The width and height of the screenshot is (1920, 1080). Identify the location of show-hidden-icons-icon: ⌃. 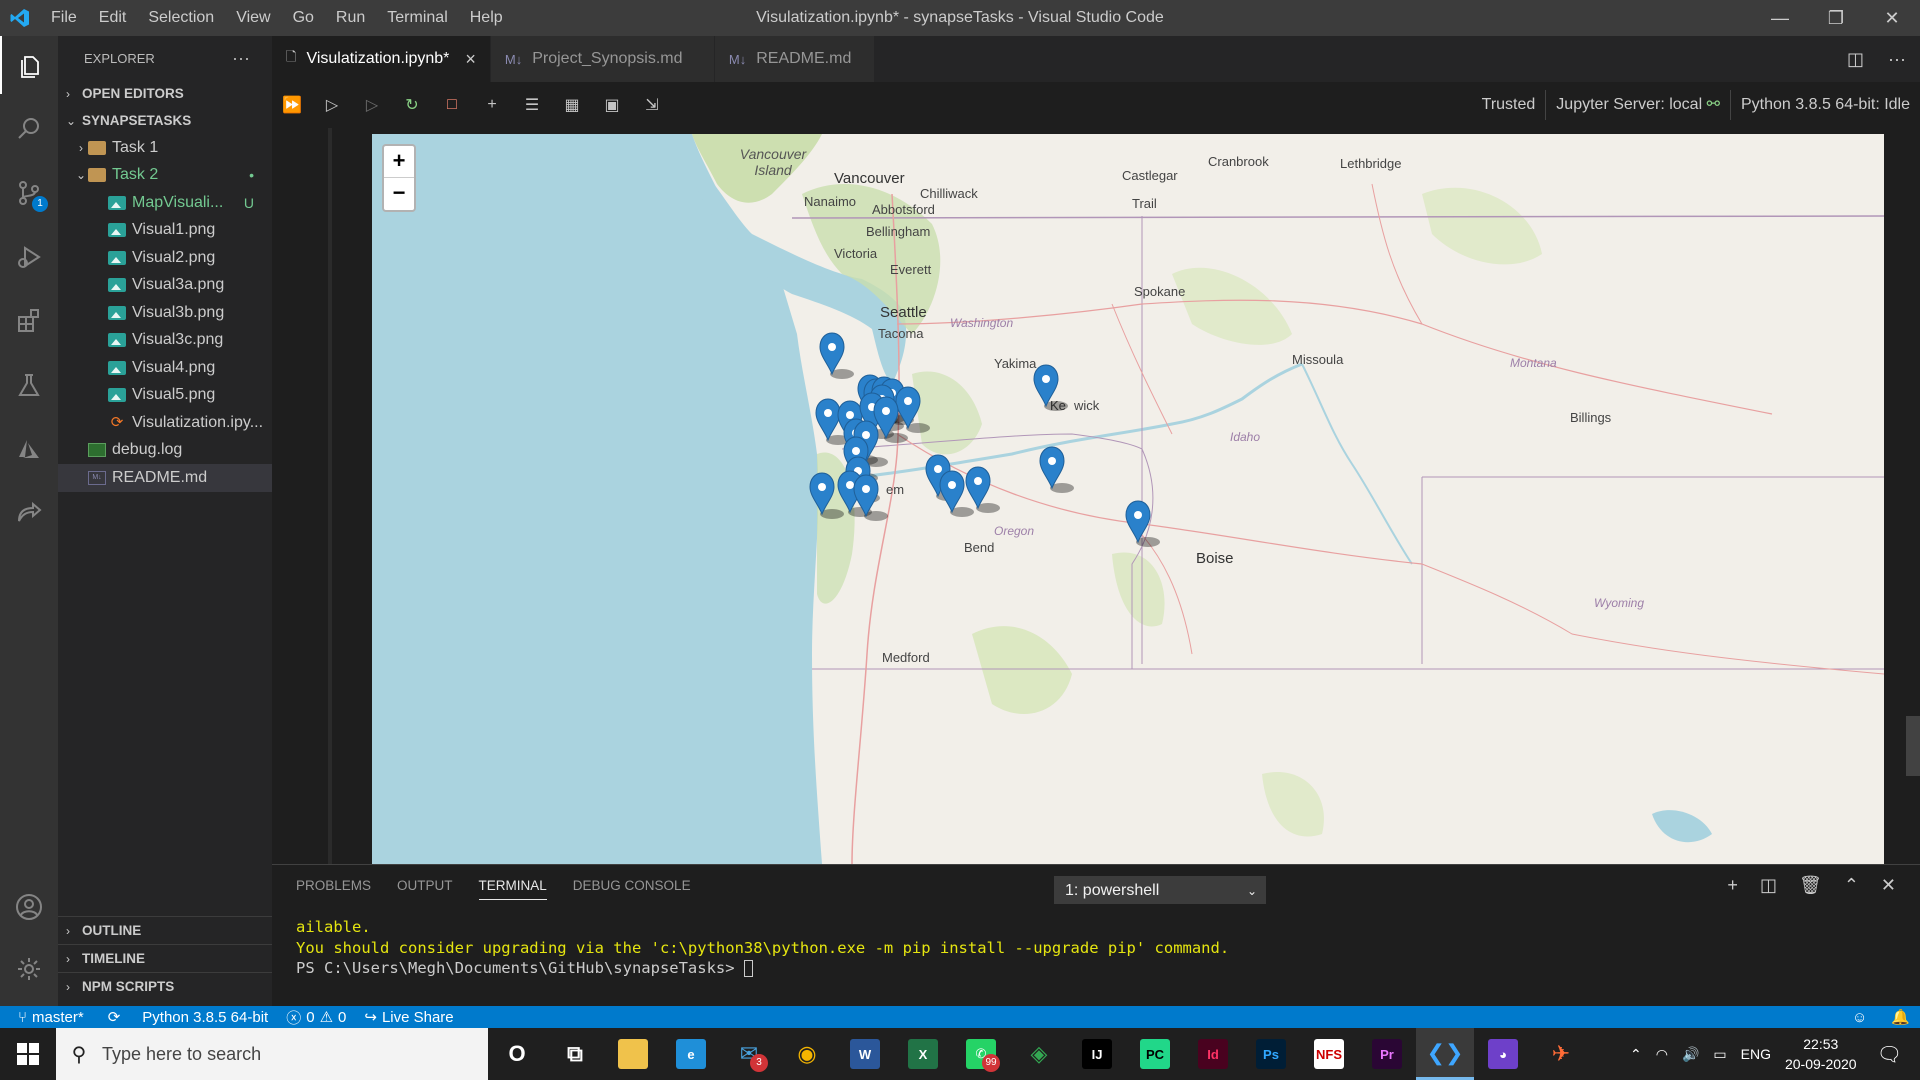
(1636, 1054).